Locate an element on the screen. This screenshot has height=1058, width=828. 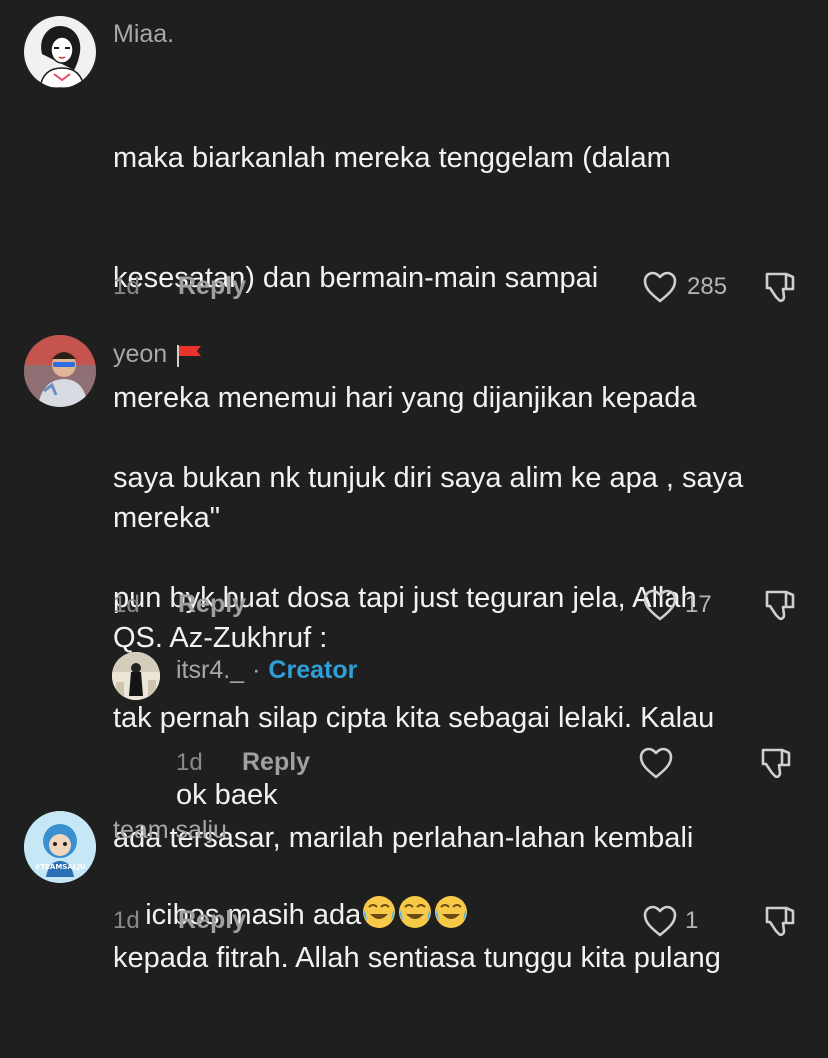
username-text: team salju is located at coordinates (170, 830).